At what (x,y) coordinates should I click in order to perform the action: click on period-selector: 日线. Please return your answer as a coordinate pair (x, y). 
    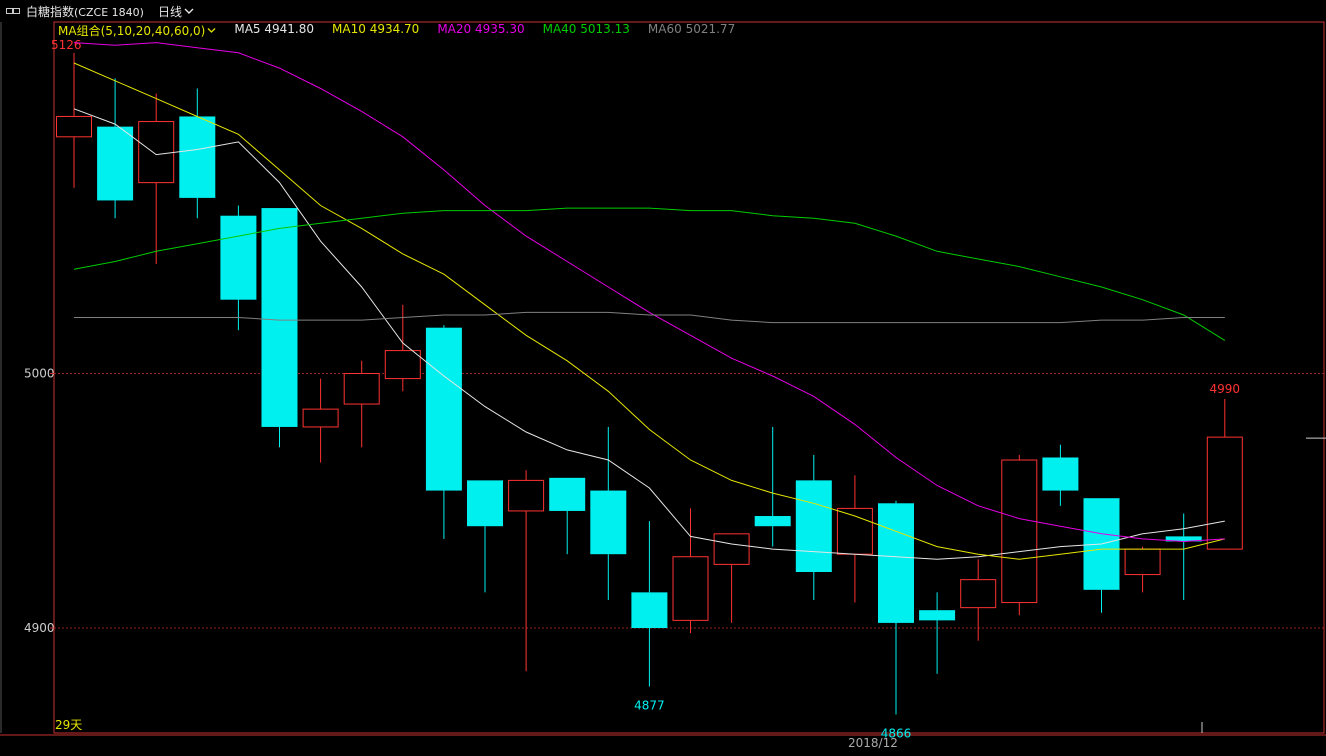
    Looking at the image, I should click on (176, 11).